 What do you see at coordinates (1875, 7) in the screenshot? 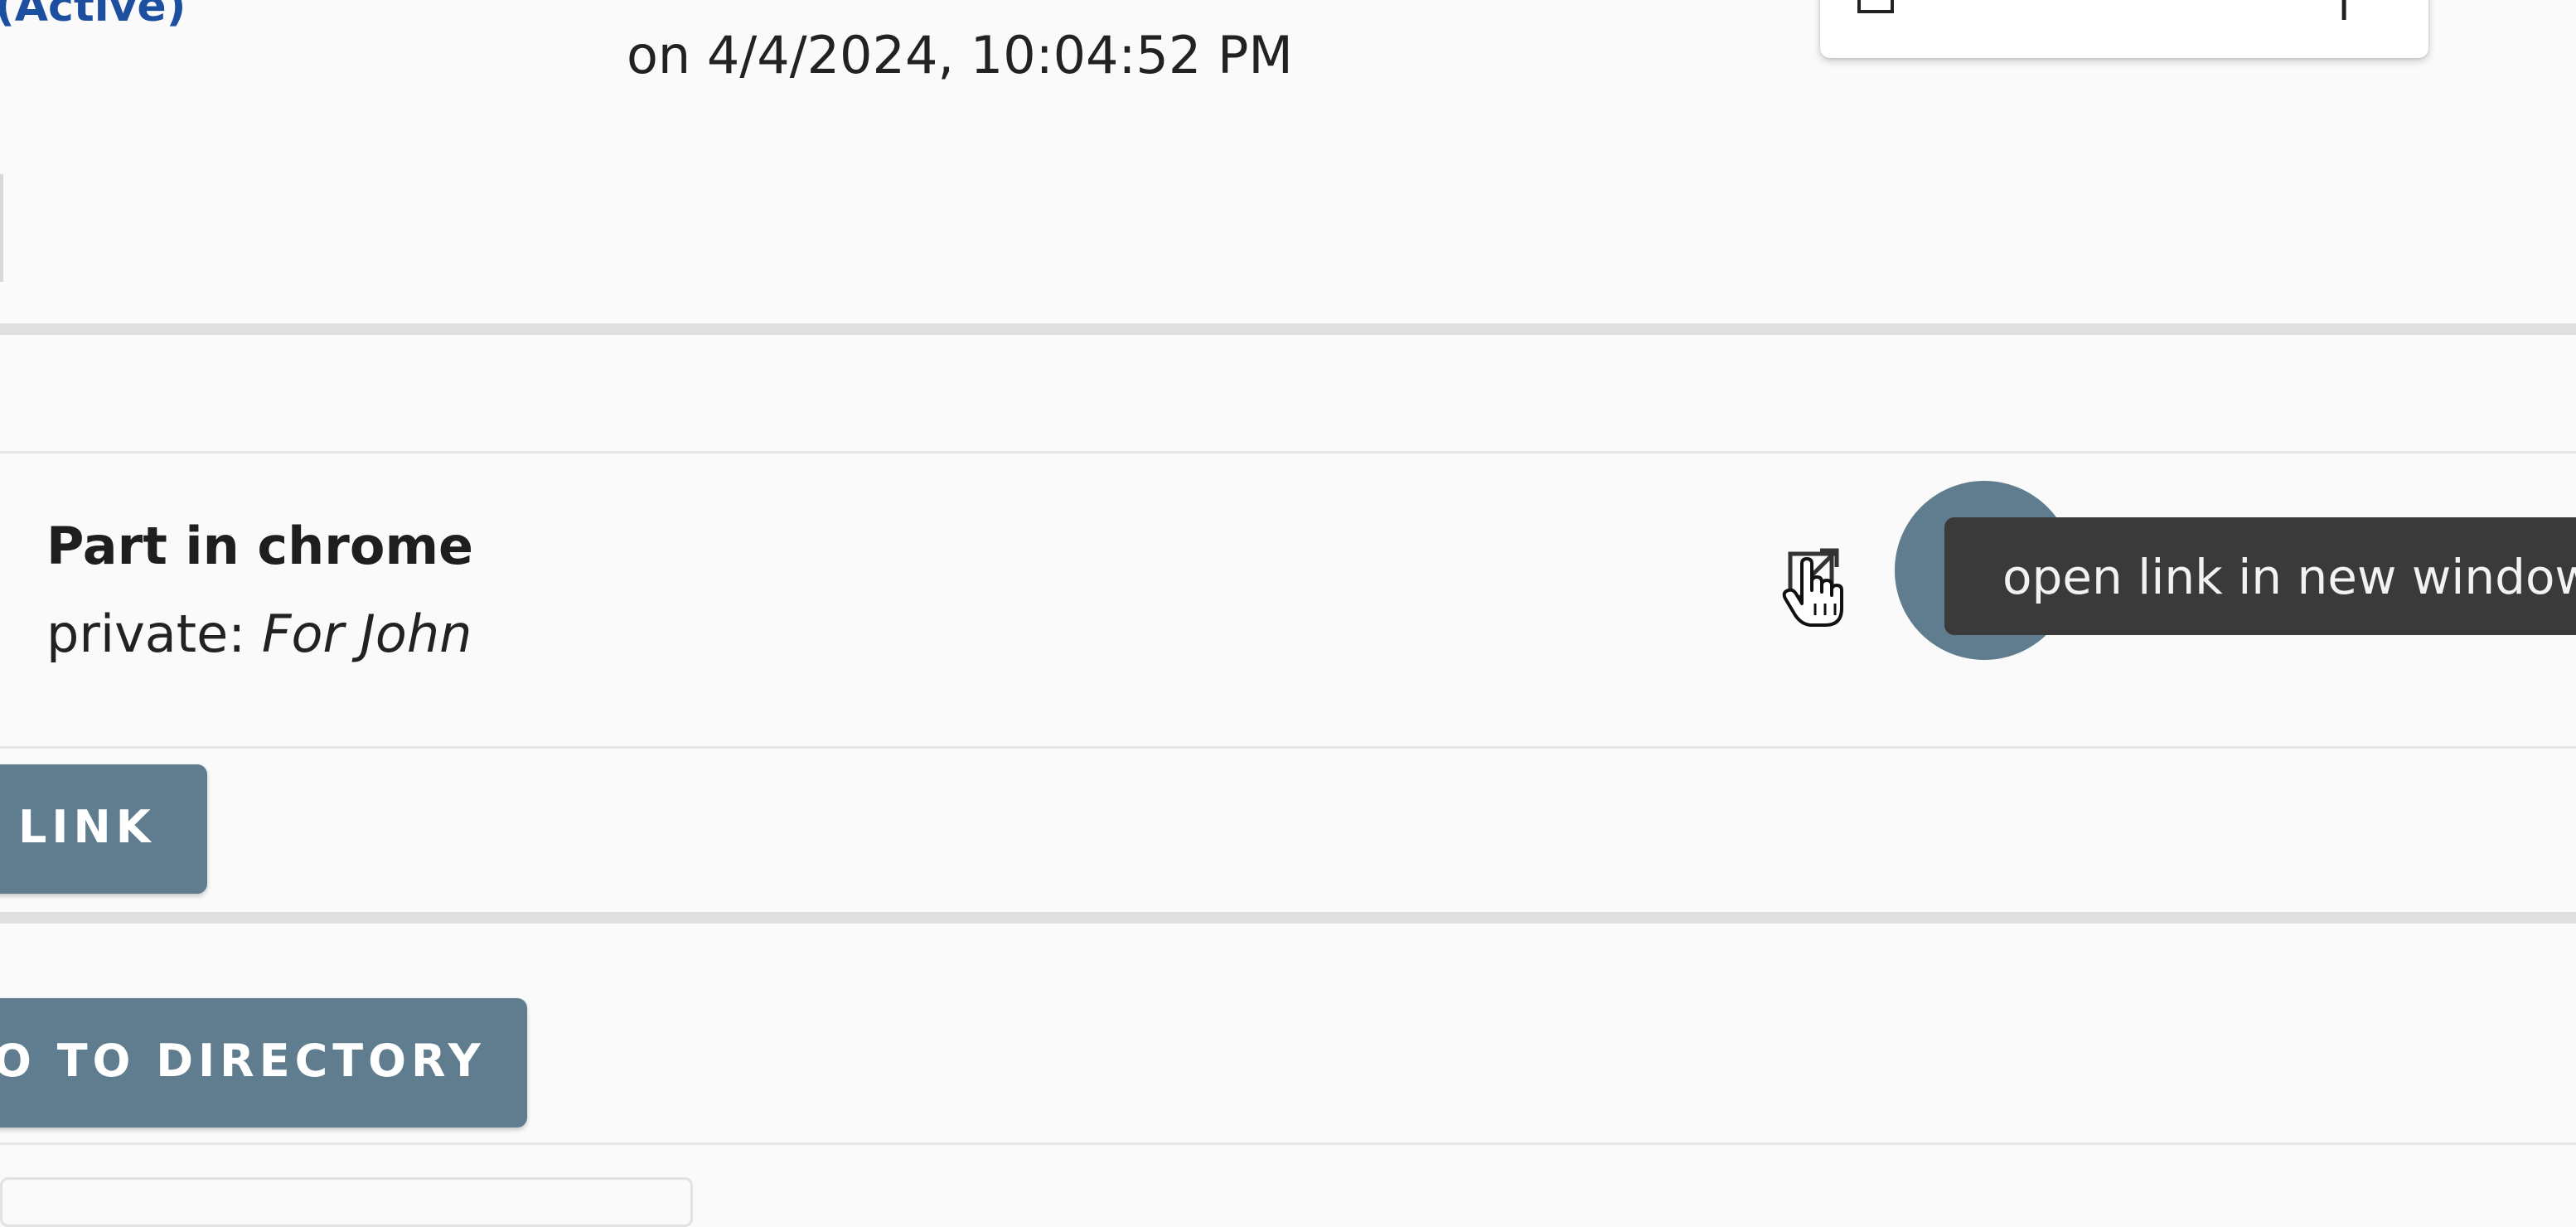
I see `share-icon` at bounding box center [1875, 7].